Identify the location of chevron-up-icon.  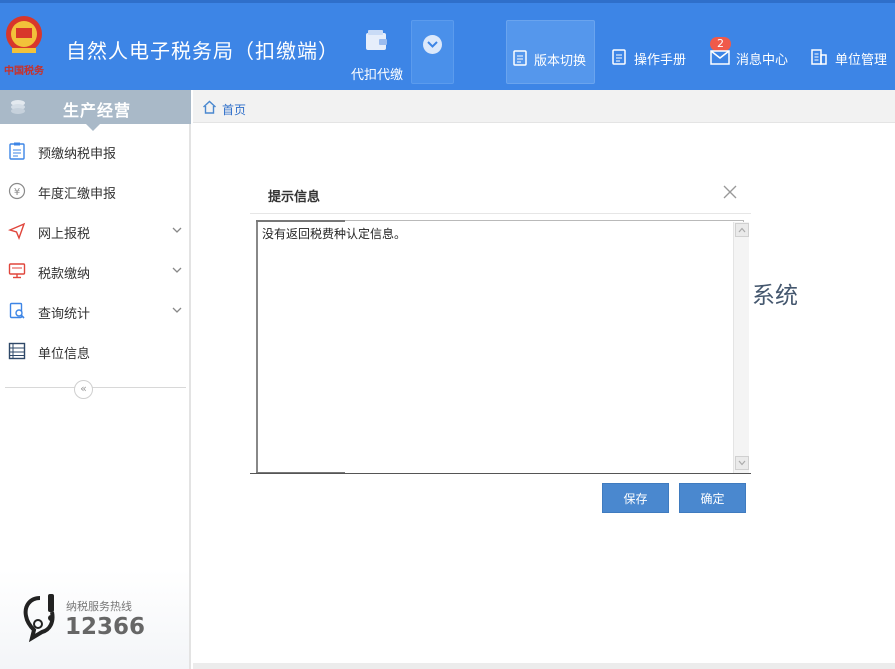
(742, 230).